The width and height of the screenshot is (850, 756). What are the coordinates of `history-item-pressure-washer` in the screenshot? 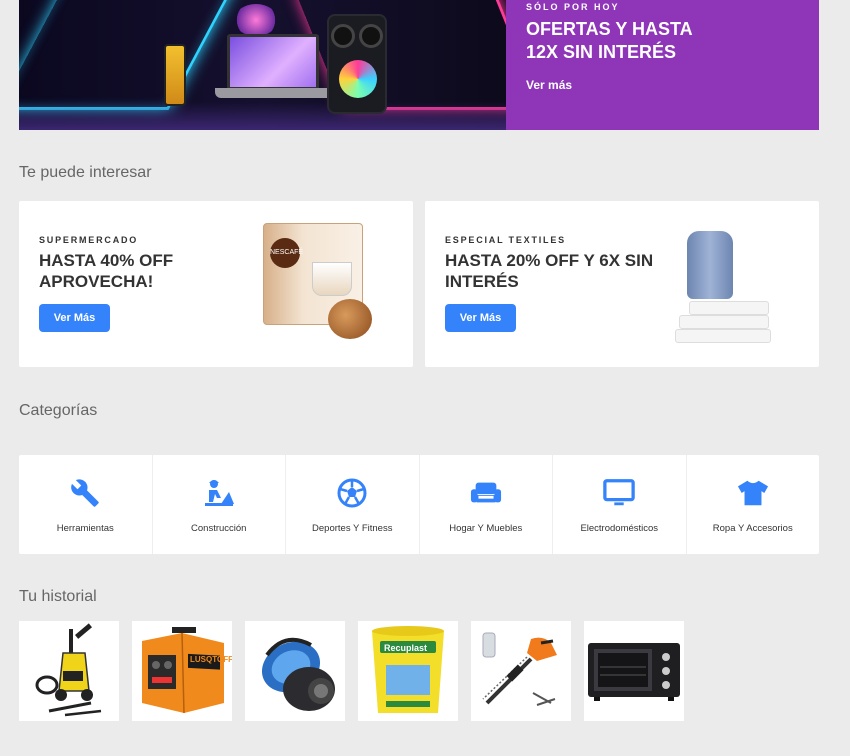 It's located at (69, 671).